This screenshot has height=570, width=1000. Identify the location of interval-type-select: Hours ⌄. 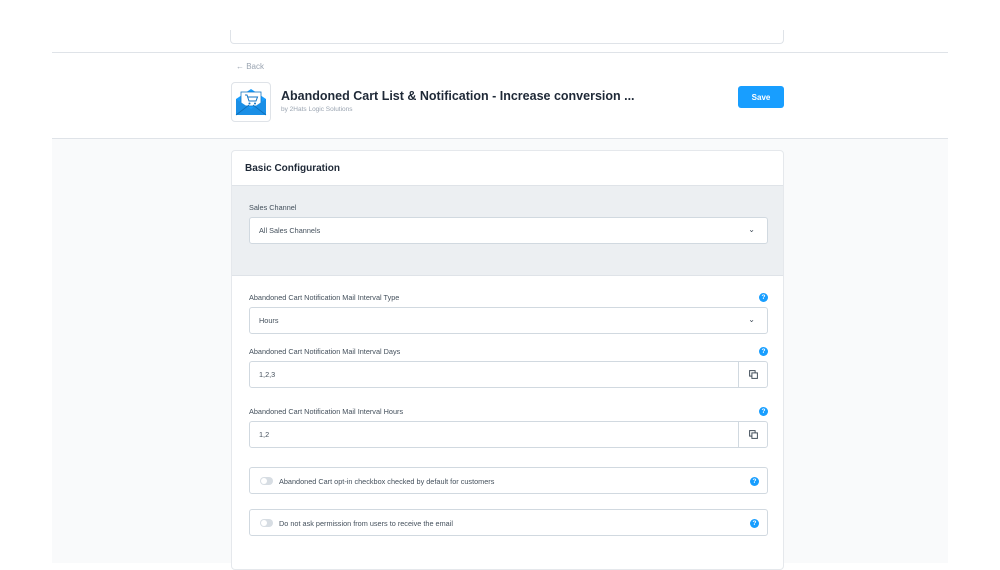
(508, 320).